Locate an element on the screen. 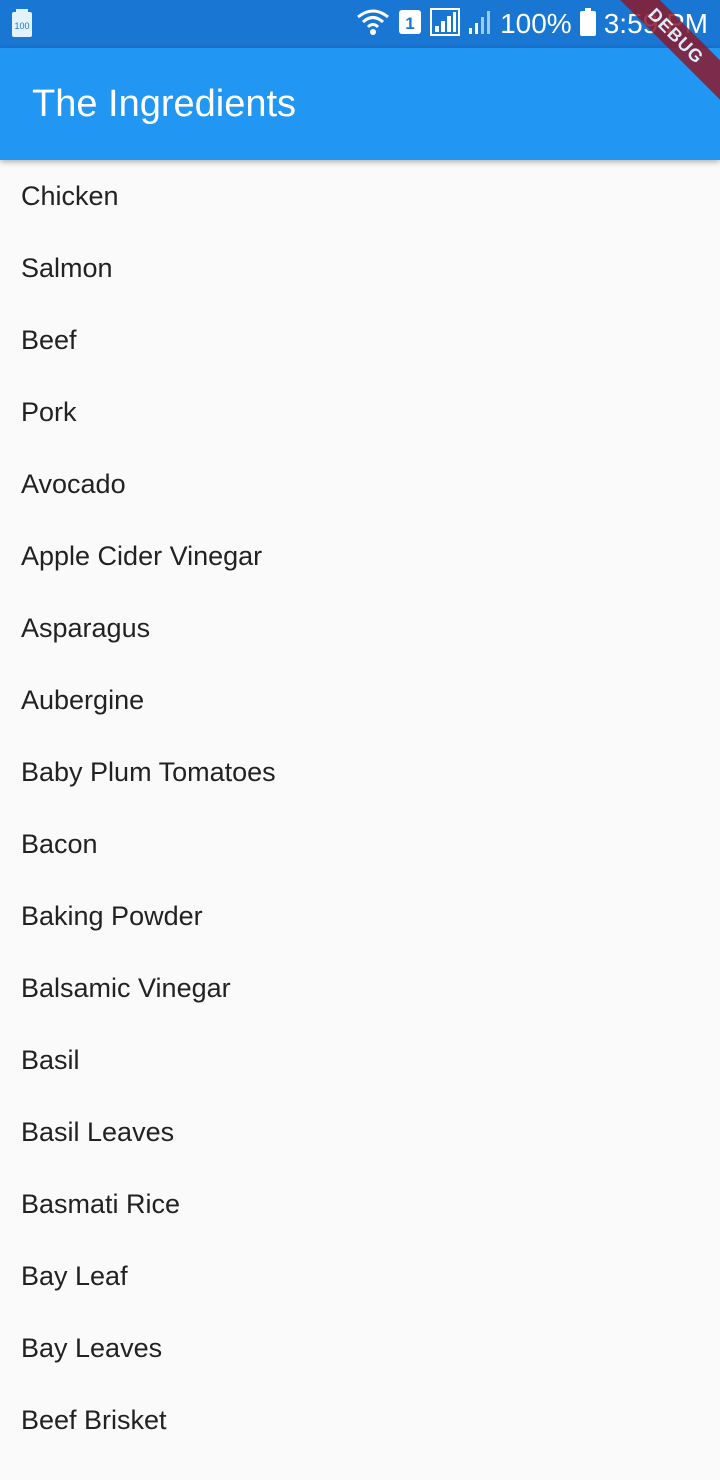 This screenshot has height=1480, width=720. wifi-icon is located at coordinates (373, 24).